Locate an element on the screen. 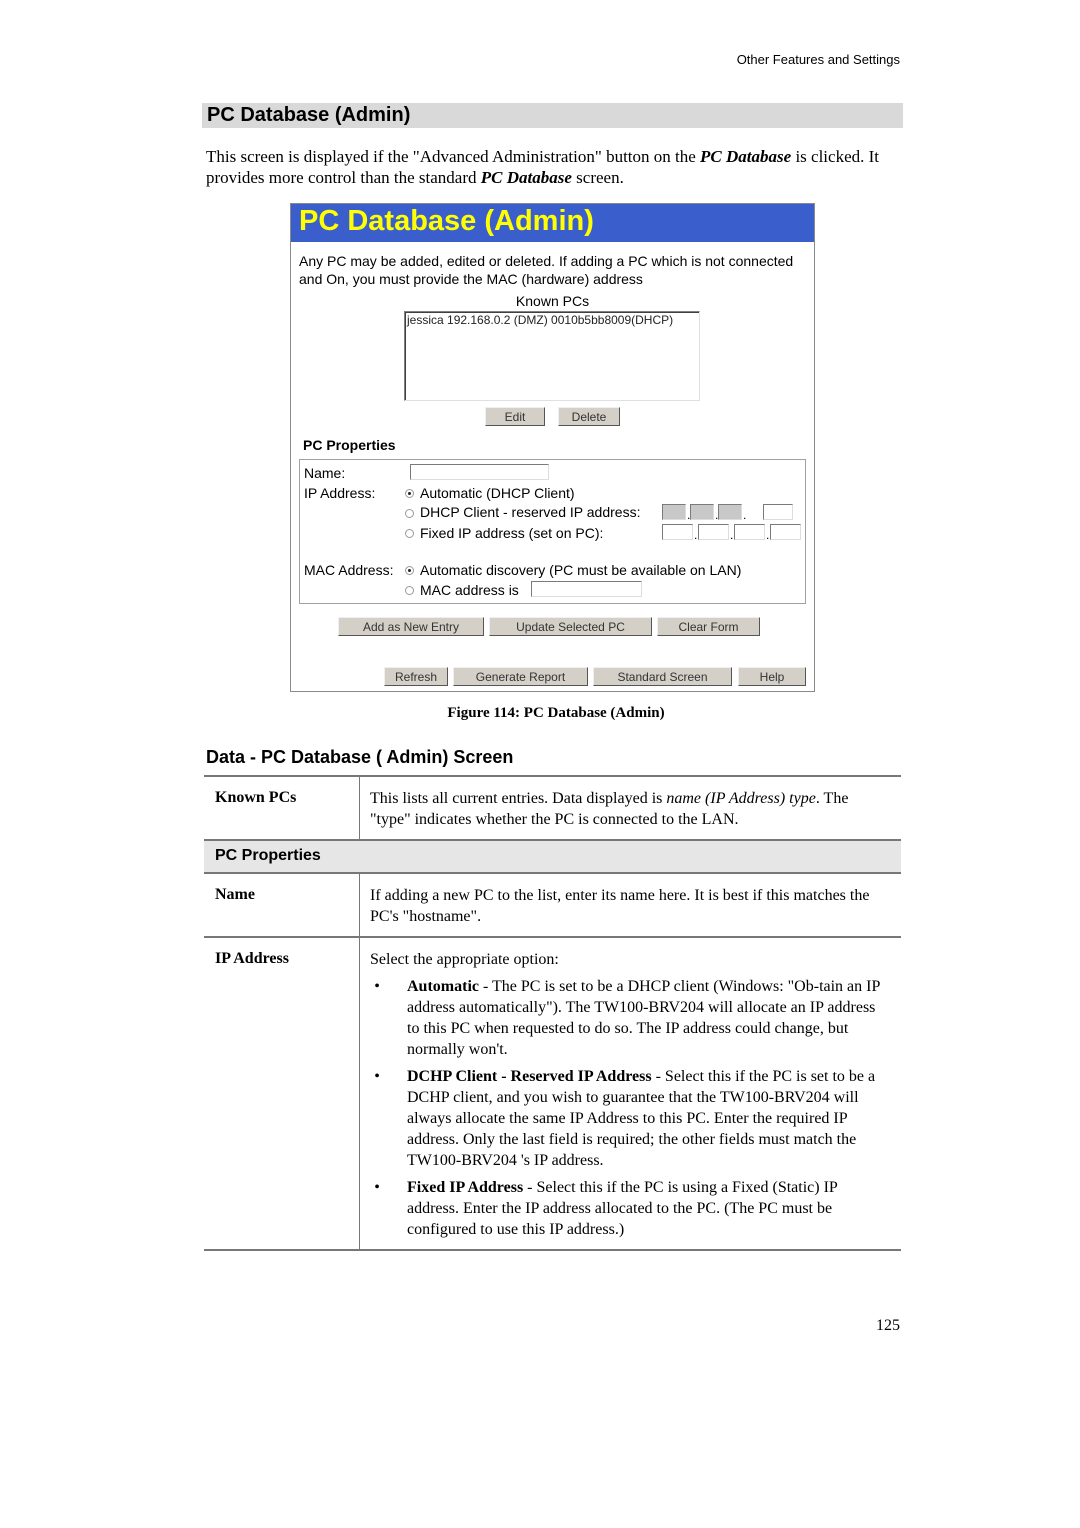  ip-address-label: IP Address: is located at coordinates (340, 493).